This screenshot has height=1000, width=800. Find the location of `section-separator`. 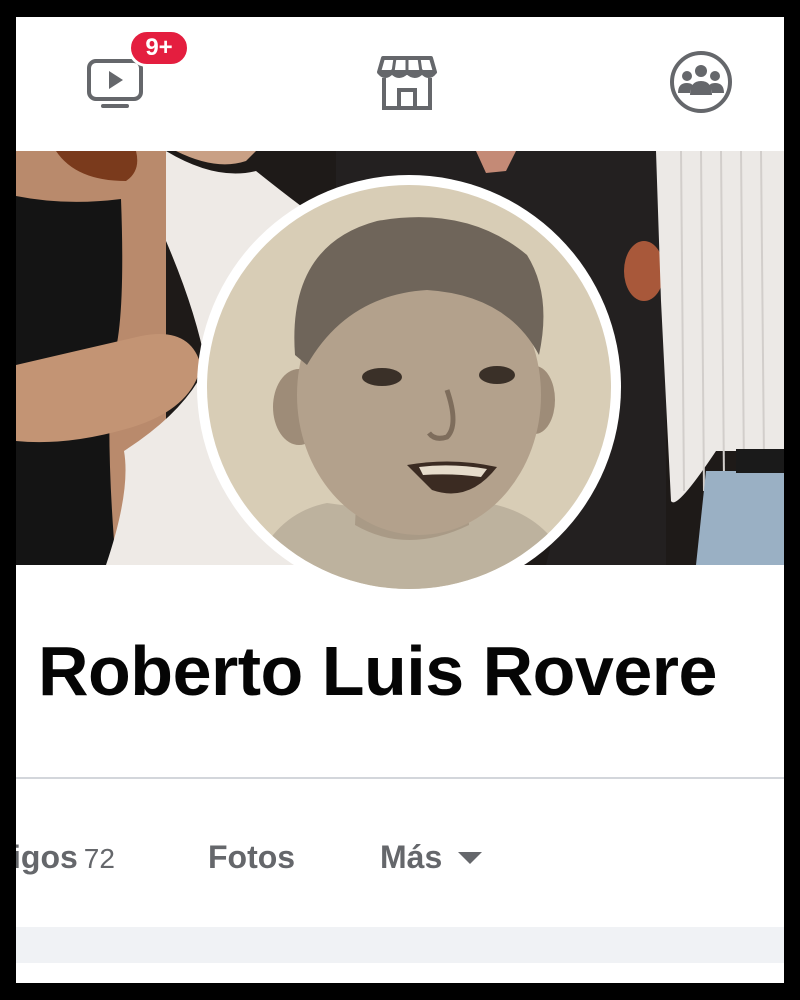

section-separator is located at coordinates (400, 945).